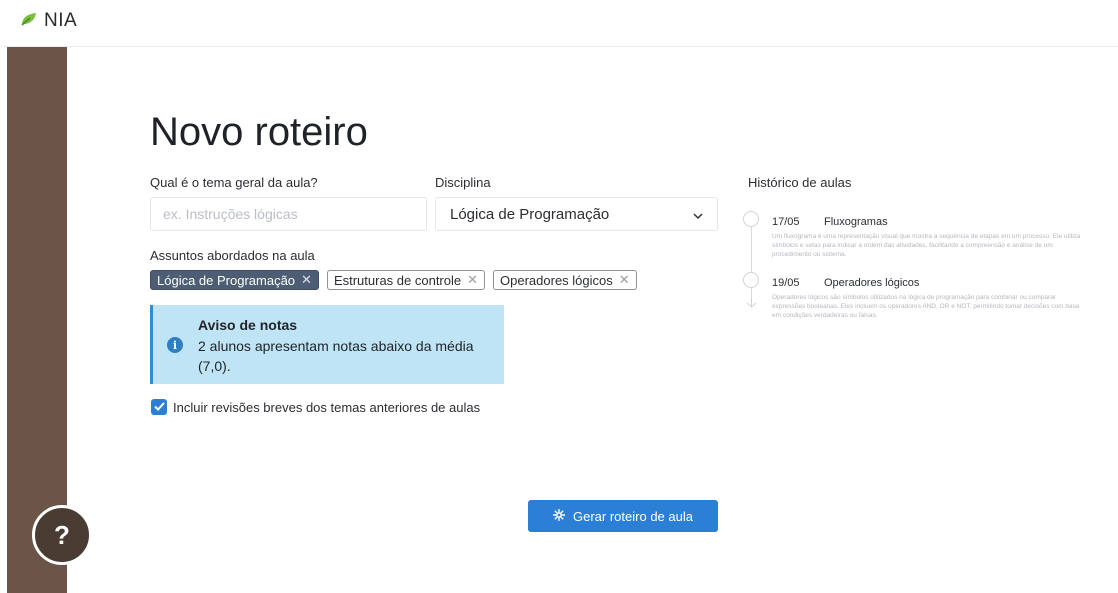  What do you see at coordinates (259, 132) in the screenshot?
I see `page-title: Novo roteiro` at bounding box center [259, 132].